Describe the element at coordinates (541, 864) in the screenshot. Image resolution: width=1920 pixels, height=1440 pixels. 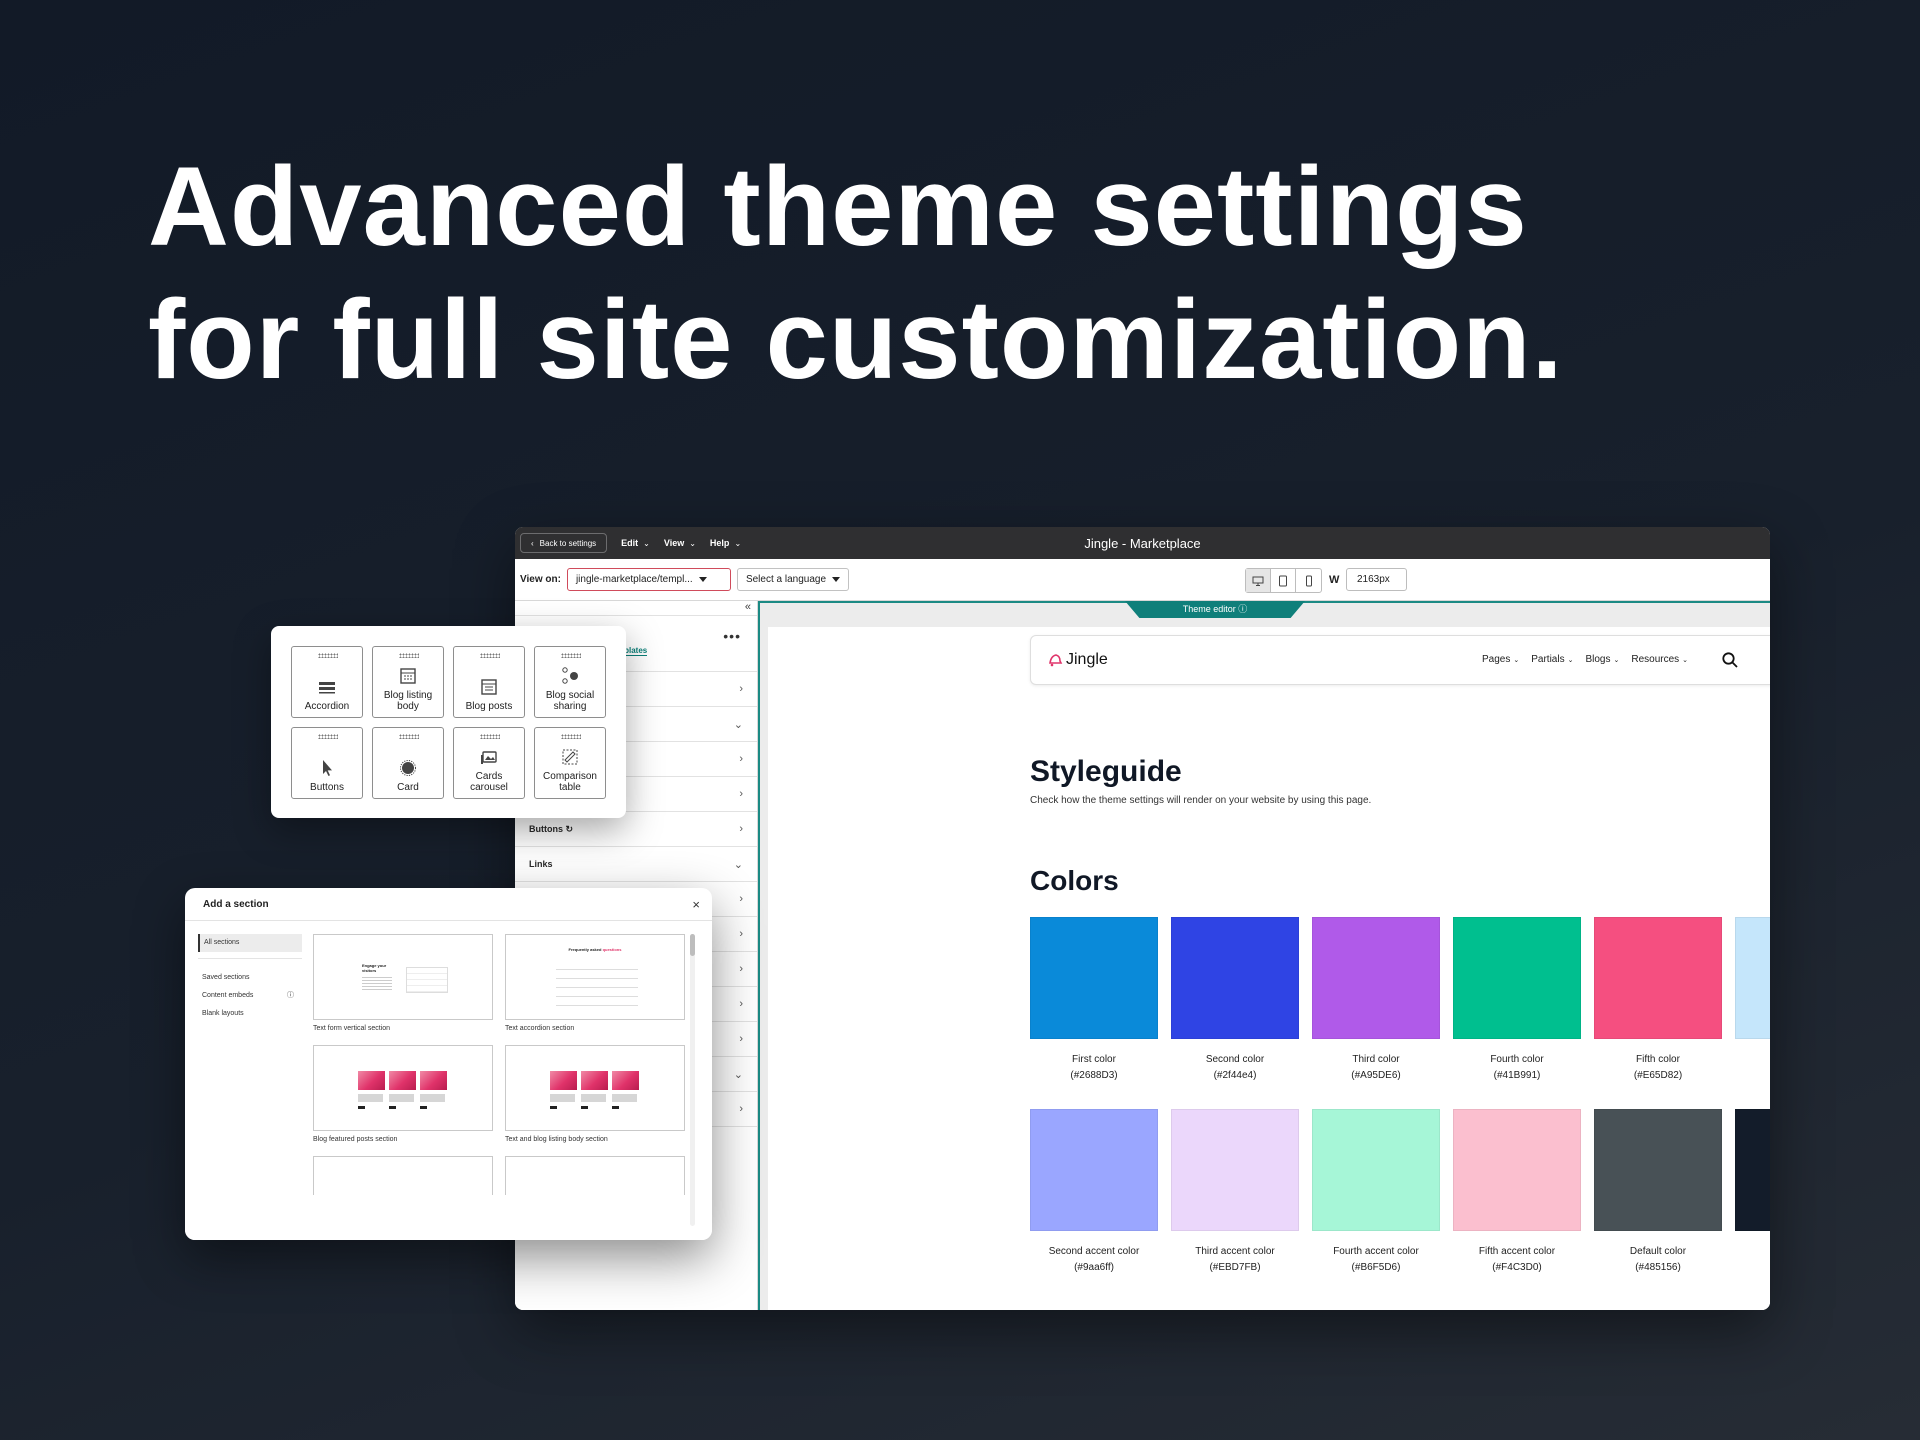
I see `sidebar-row-label: Links` at that location.